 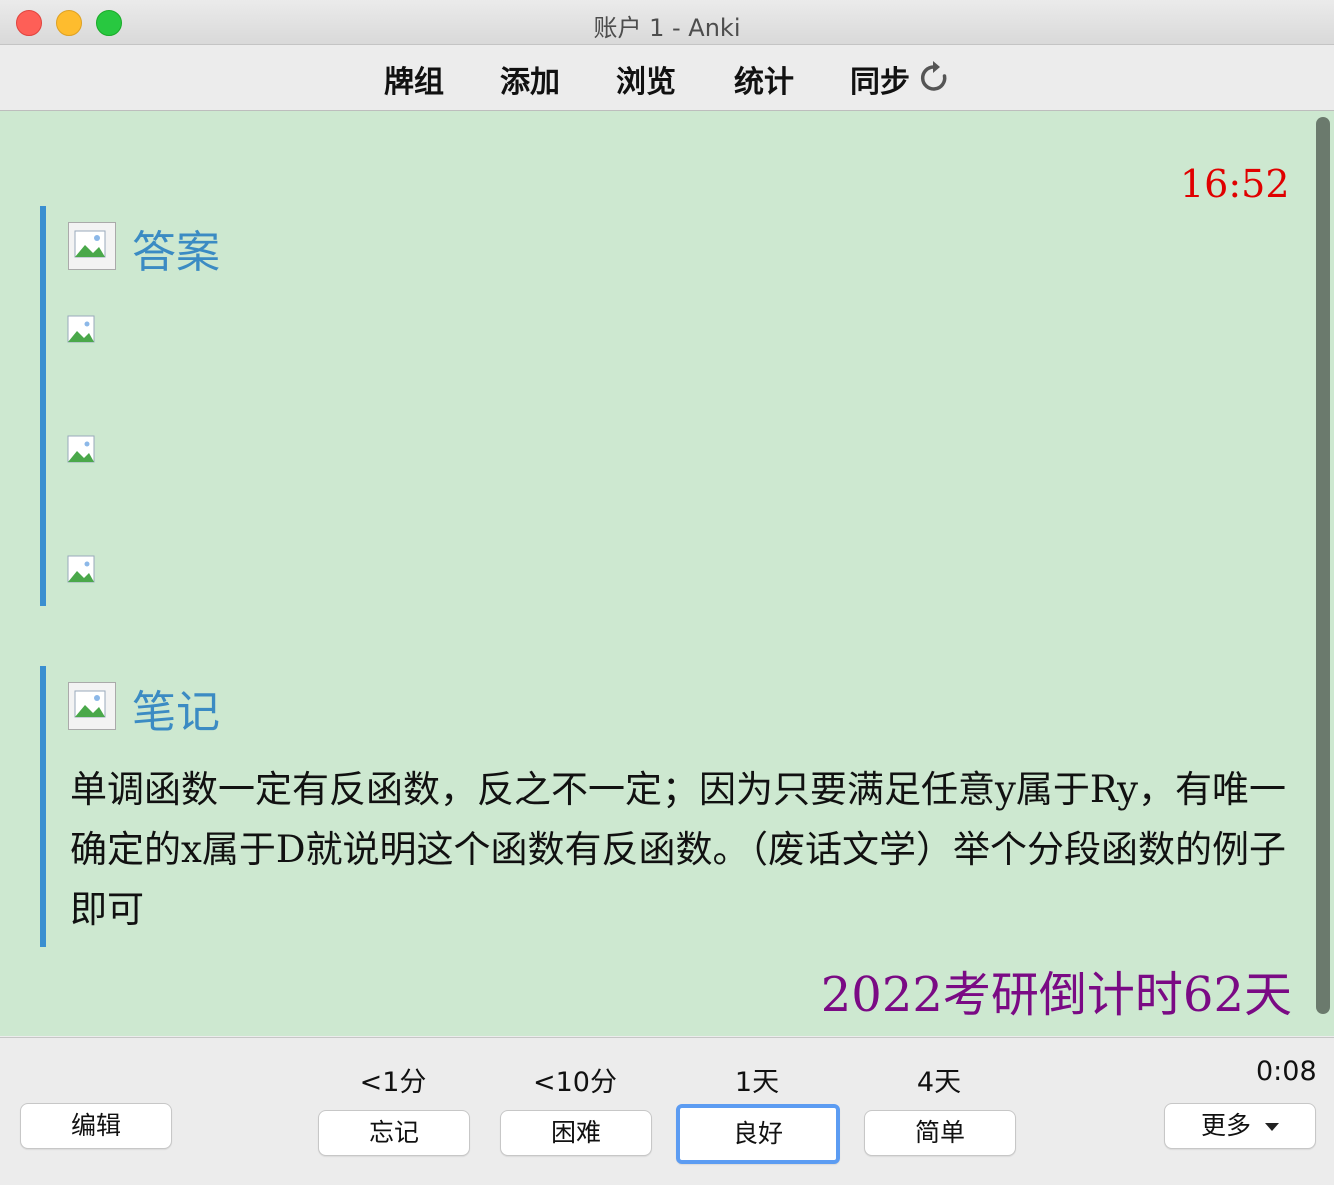 I want to click on good-button: 良好, so click(x=758, y=1134).